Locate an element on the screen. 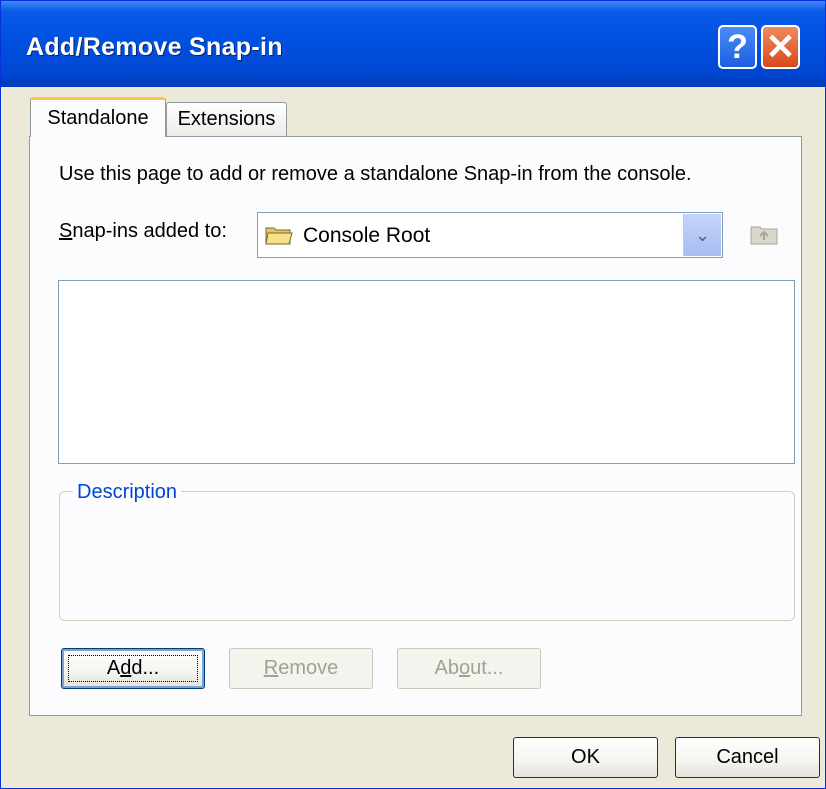 This screenshot has height=789, width=826. tab-standalone: Standalone is located at coordinates (98, 117).